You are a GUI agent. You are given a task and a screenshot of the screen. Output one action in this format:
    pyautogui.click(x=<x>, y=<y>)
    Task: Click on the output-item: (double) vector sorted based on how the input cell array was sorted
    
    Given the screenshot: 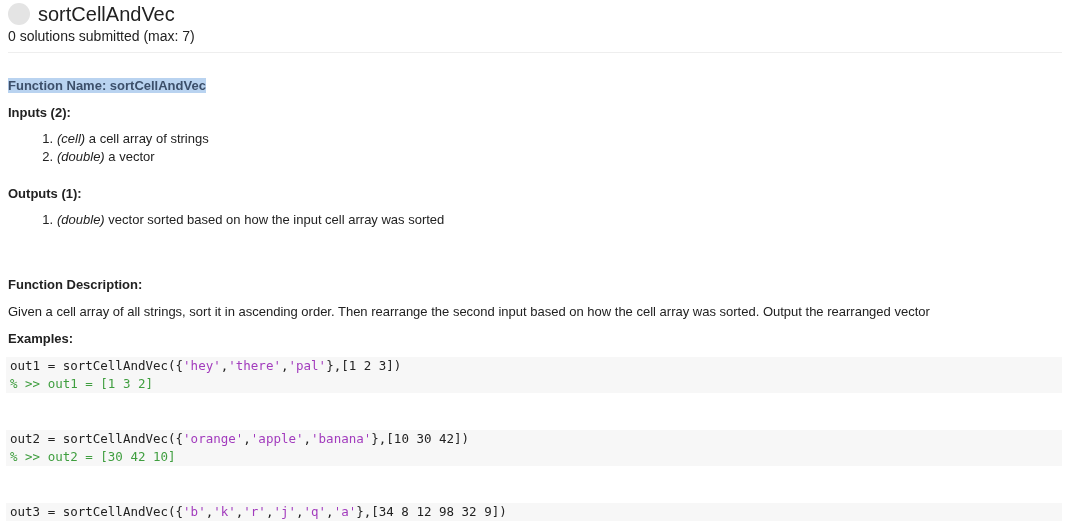 What is the action you would take?
    pyautogui.click(x=251, y=220)
    